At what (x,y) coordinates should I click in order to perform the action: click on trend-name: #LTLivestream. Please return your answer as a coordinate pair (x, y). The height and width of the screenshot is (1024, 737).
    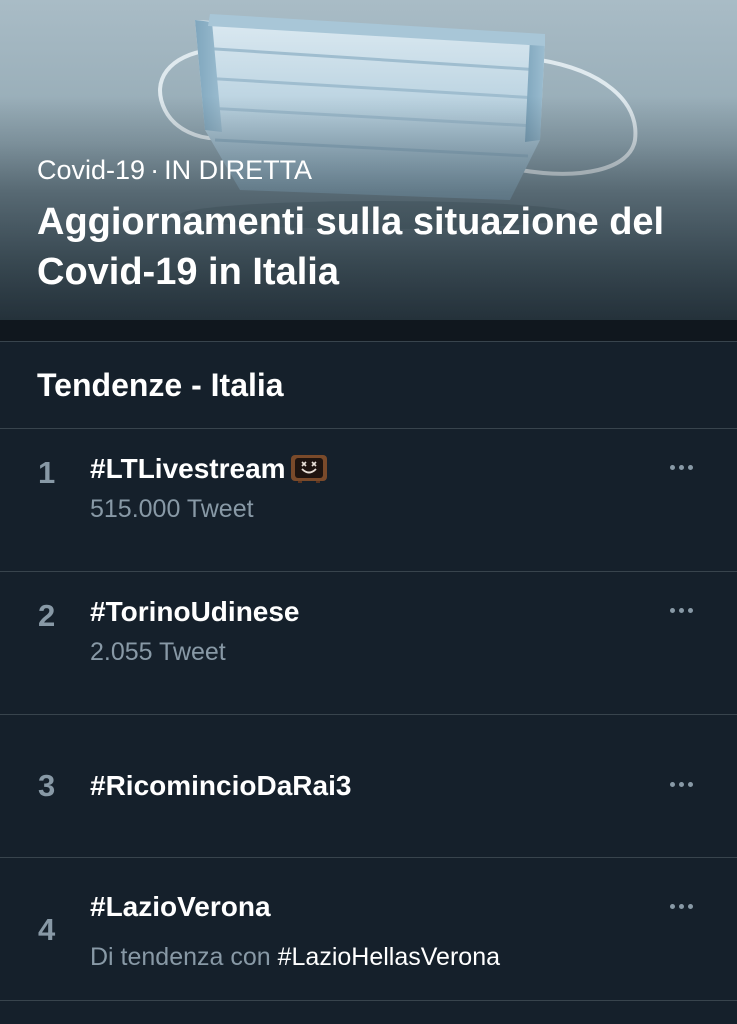
    Looking at the image, I should click on (209, 469).